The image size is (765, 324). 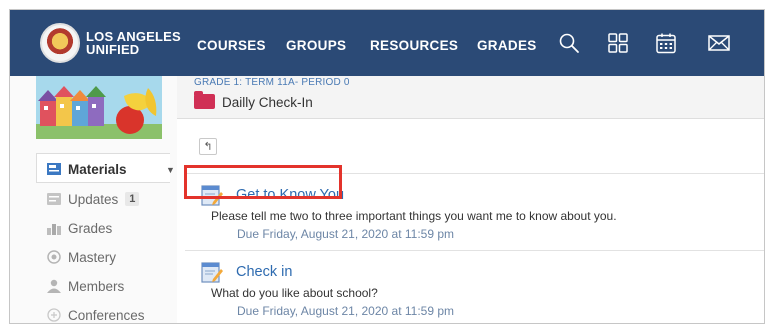 I want to click on updates-icon, so click(x=54, y=199).